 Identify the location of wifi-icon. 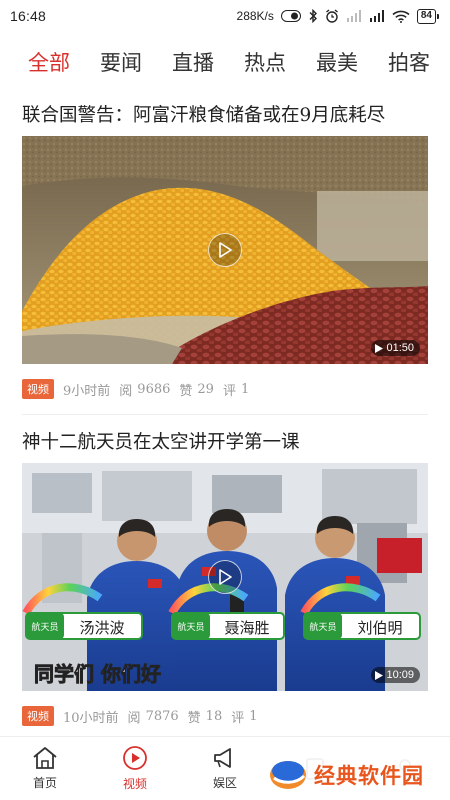
(401, 16).